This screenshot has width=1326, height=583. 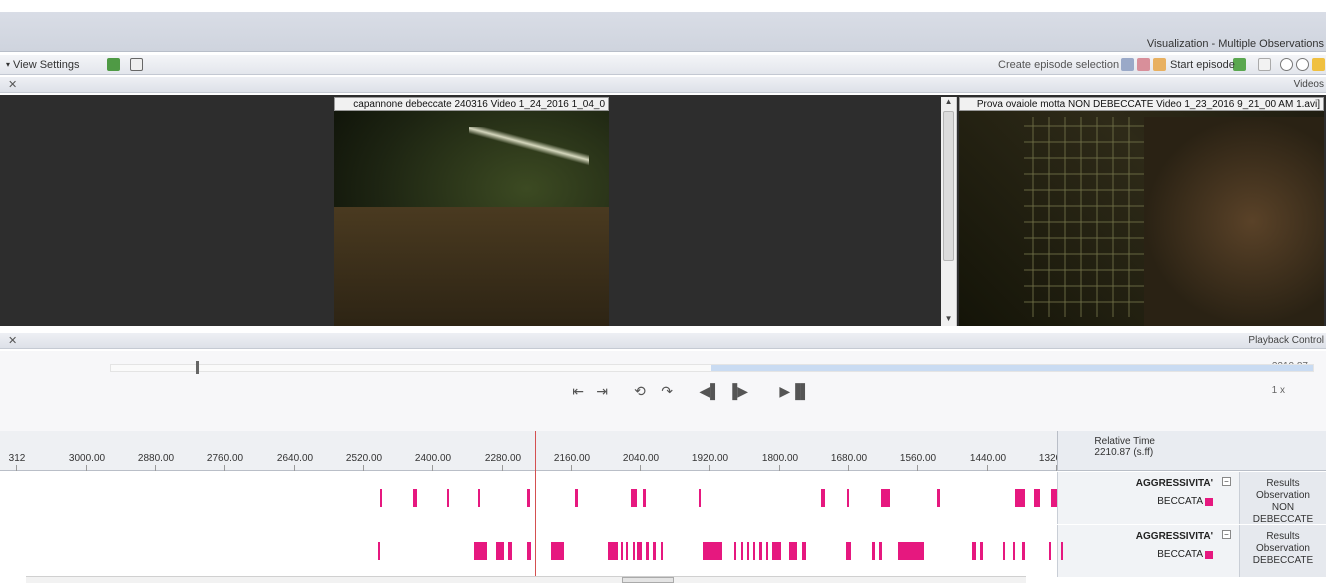 What do you see at coordinates (531, 551) in the screenshot?
I see `row-2-lane` at bounding box center [531, 551].